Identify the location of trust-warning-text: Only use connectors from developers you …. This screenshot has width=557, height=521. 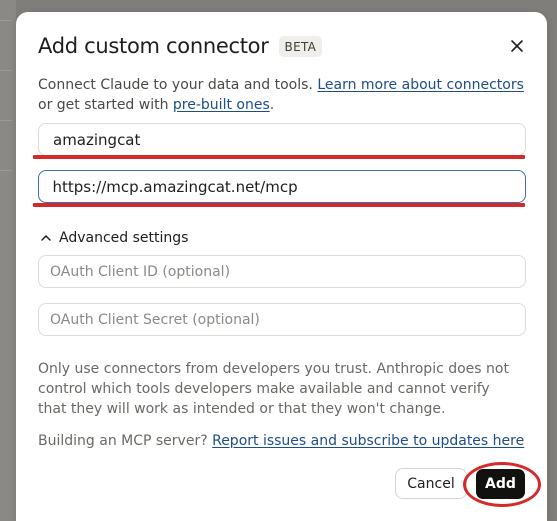
(273, 389).